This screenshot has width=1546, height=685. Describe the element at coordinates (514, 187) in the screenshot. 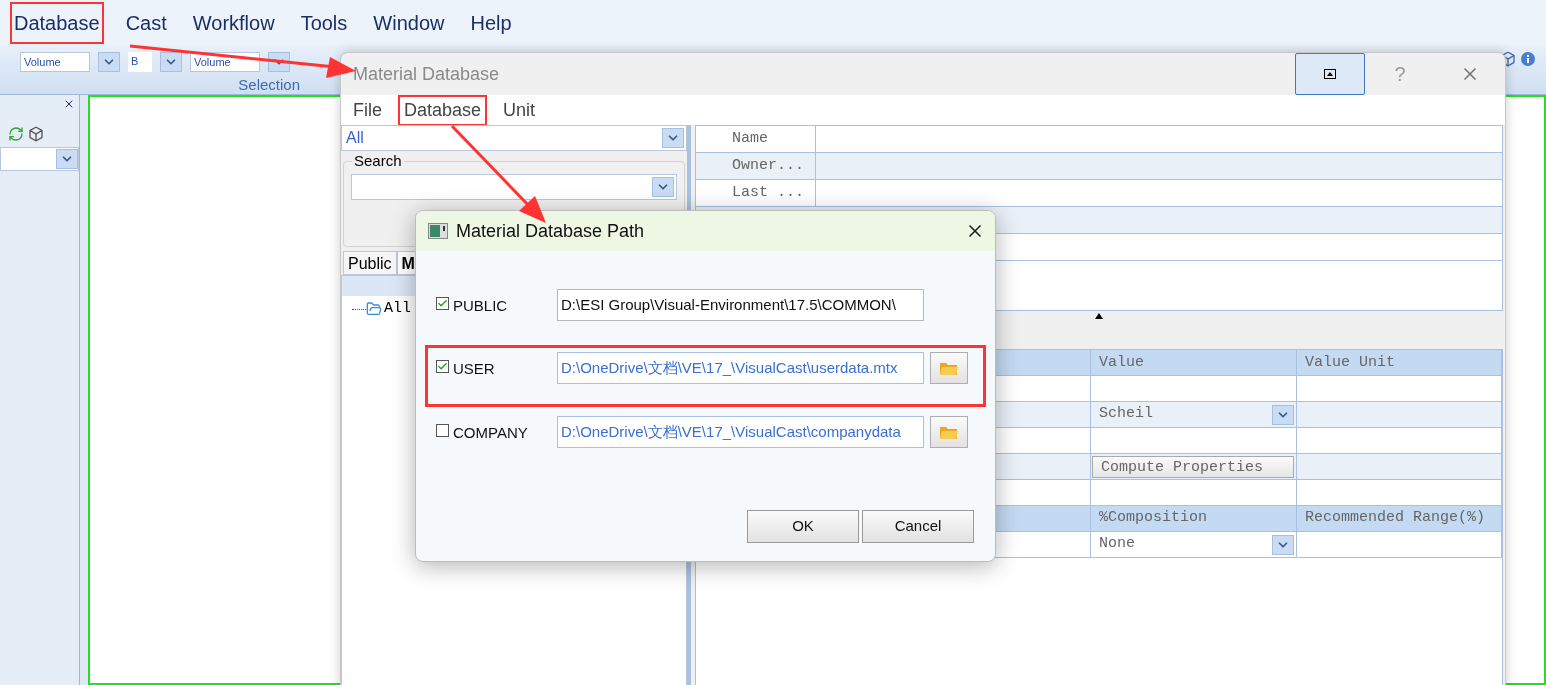

I see `search-field` at that location.